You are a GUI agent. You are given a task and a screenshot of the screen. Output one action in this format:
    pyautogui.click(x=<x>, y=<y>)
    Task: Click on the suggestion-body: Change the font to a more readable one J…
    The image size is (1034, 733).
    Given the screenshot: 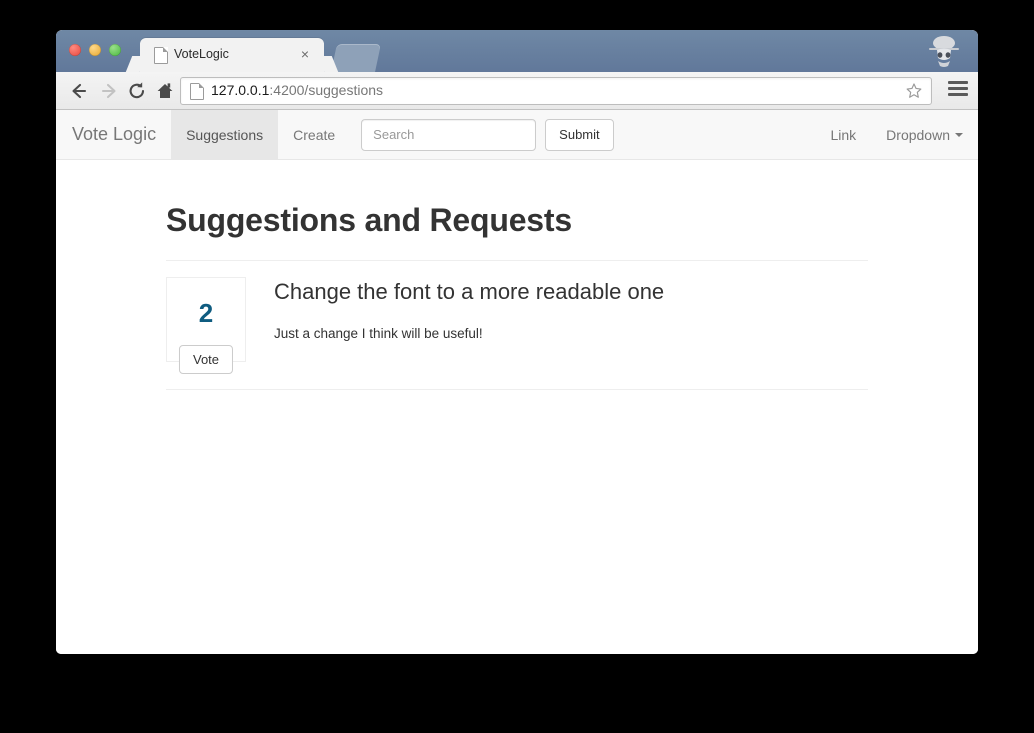 What is the action you would take?
    pyautogui.click(x=455, y=319)
    